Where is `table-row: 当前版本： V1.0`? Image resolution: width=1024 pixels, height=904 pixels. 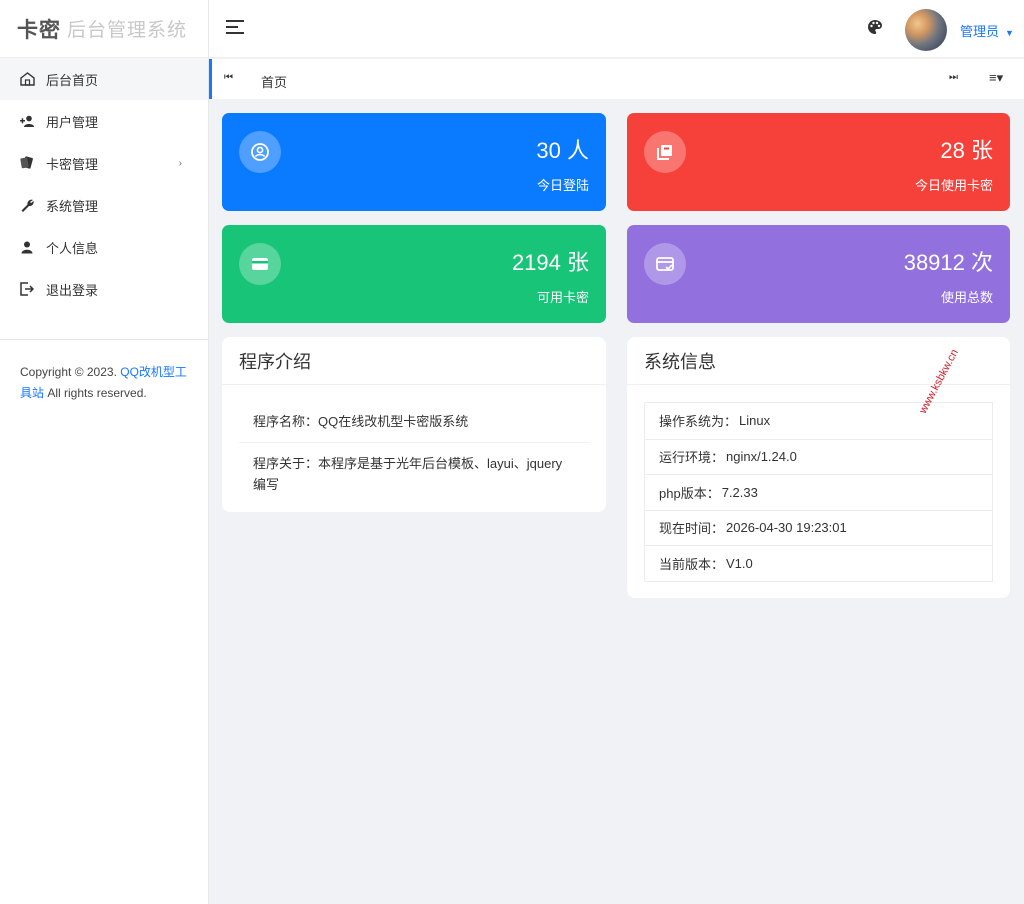 table-row: 当前版本： V1.0 is located at coordinates (818, 563).